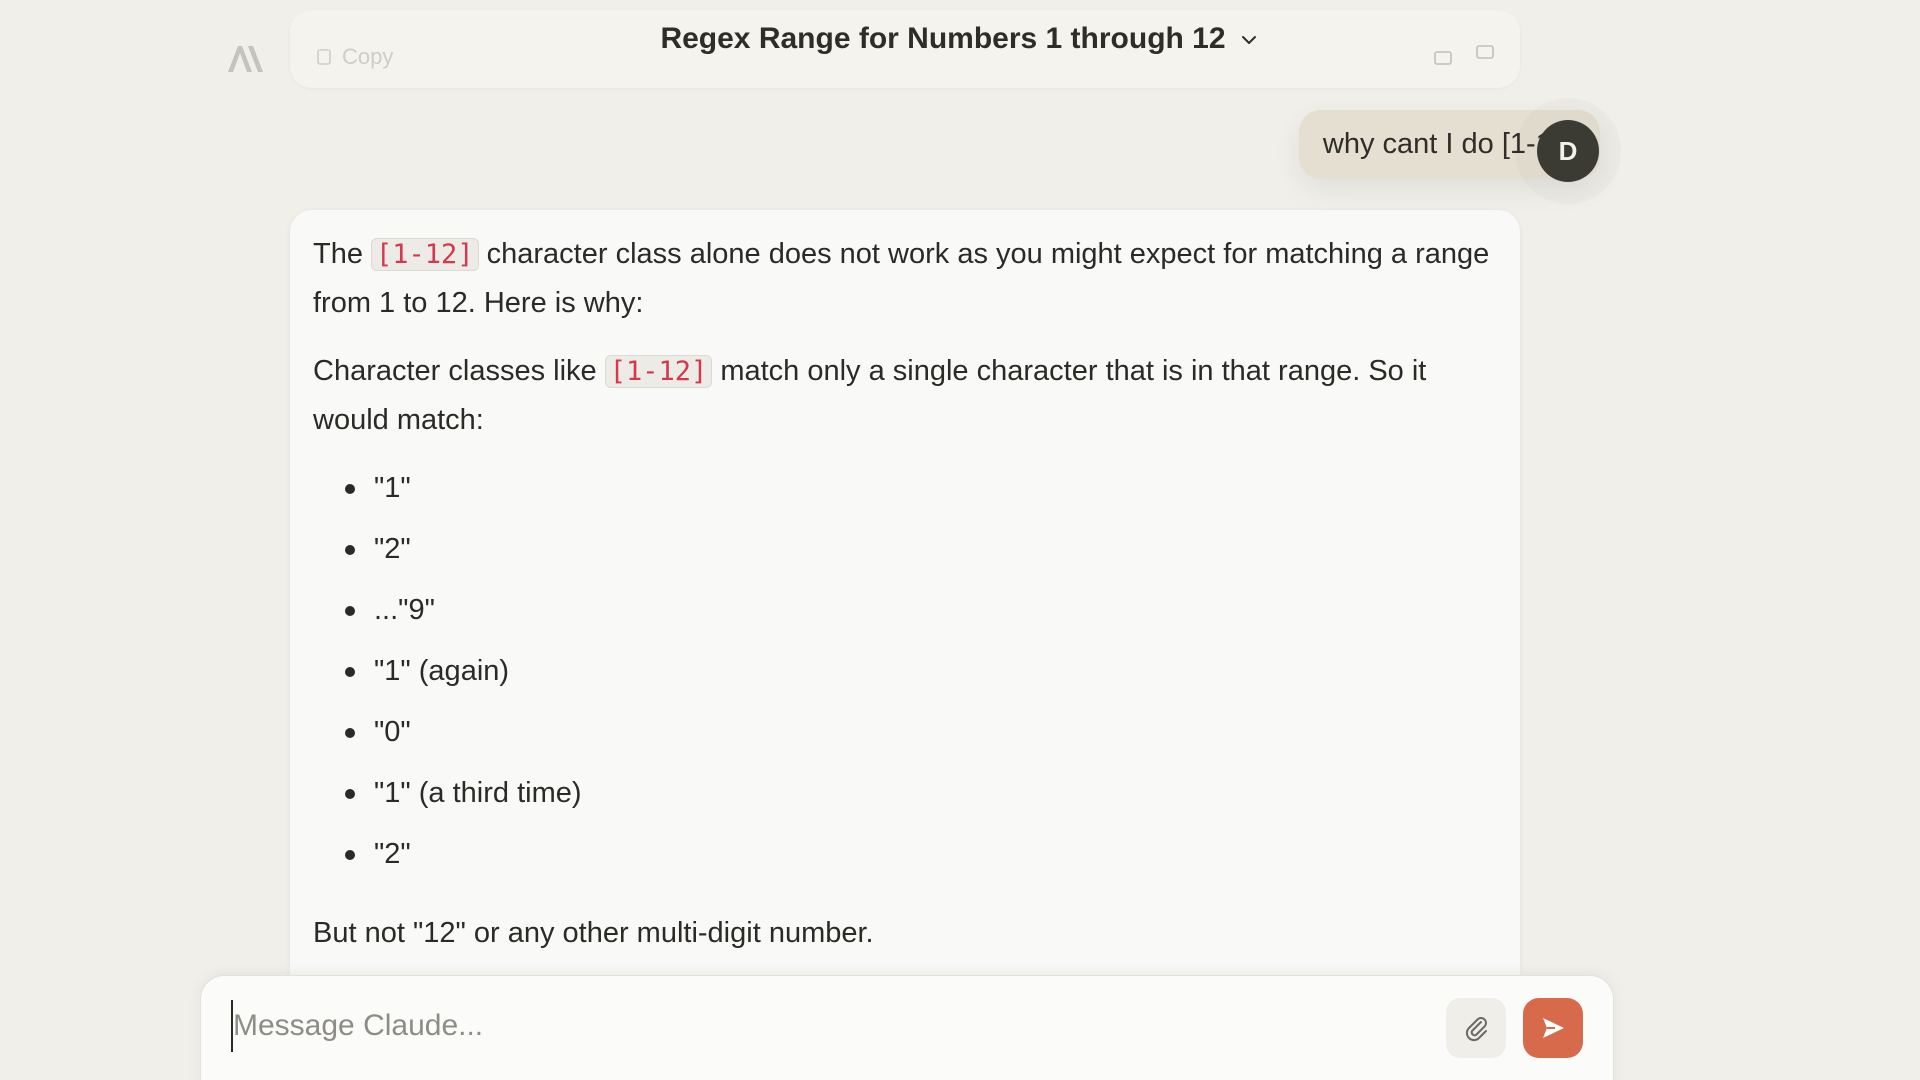 This screenshot has width=1920, height=1080. I want to click on list-item: "1", so click(905, 494).